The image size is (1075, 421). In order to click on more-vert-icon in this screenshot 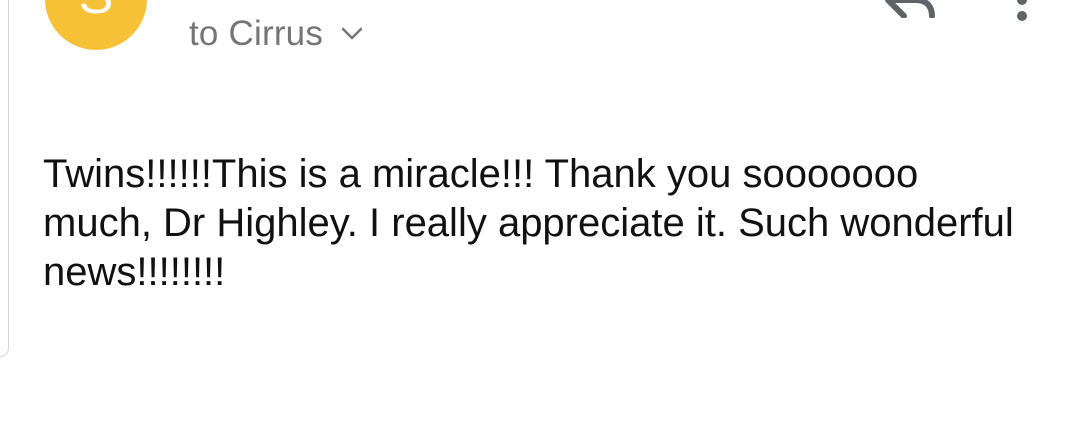, I will do `click(1022, 12)`.